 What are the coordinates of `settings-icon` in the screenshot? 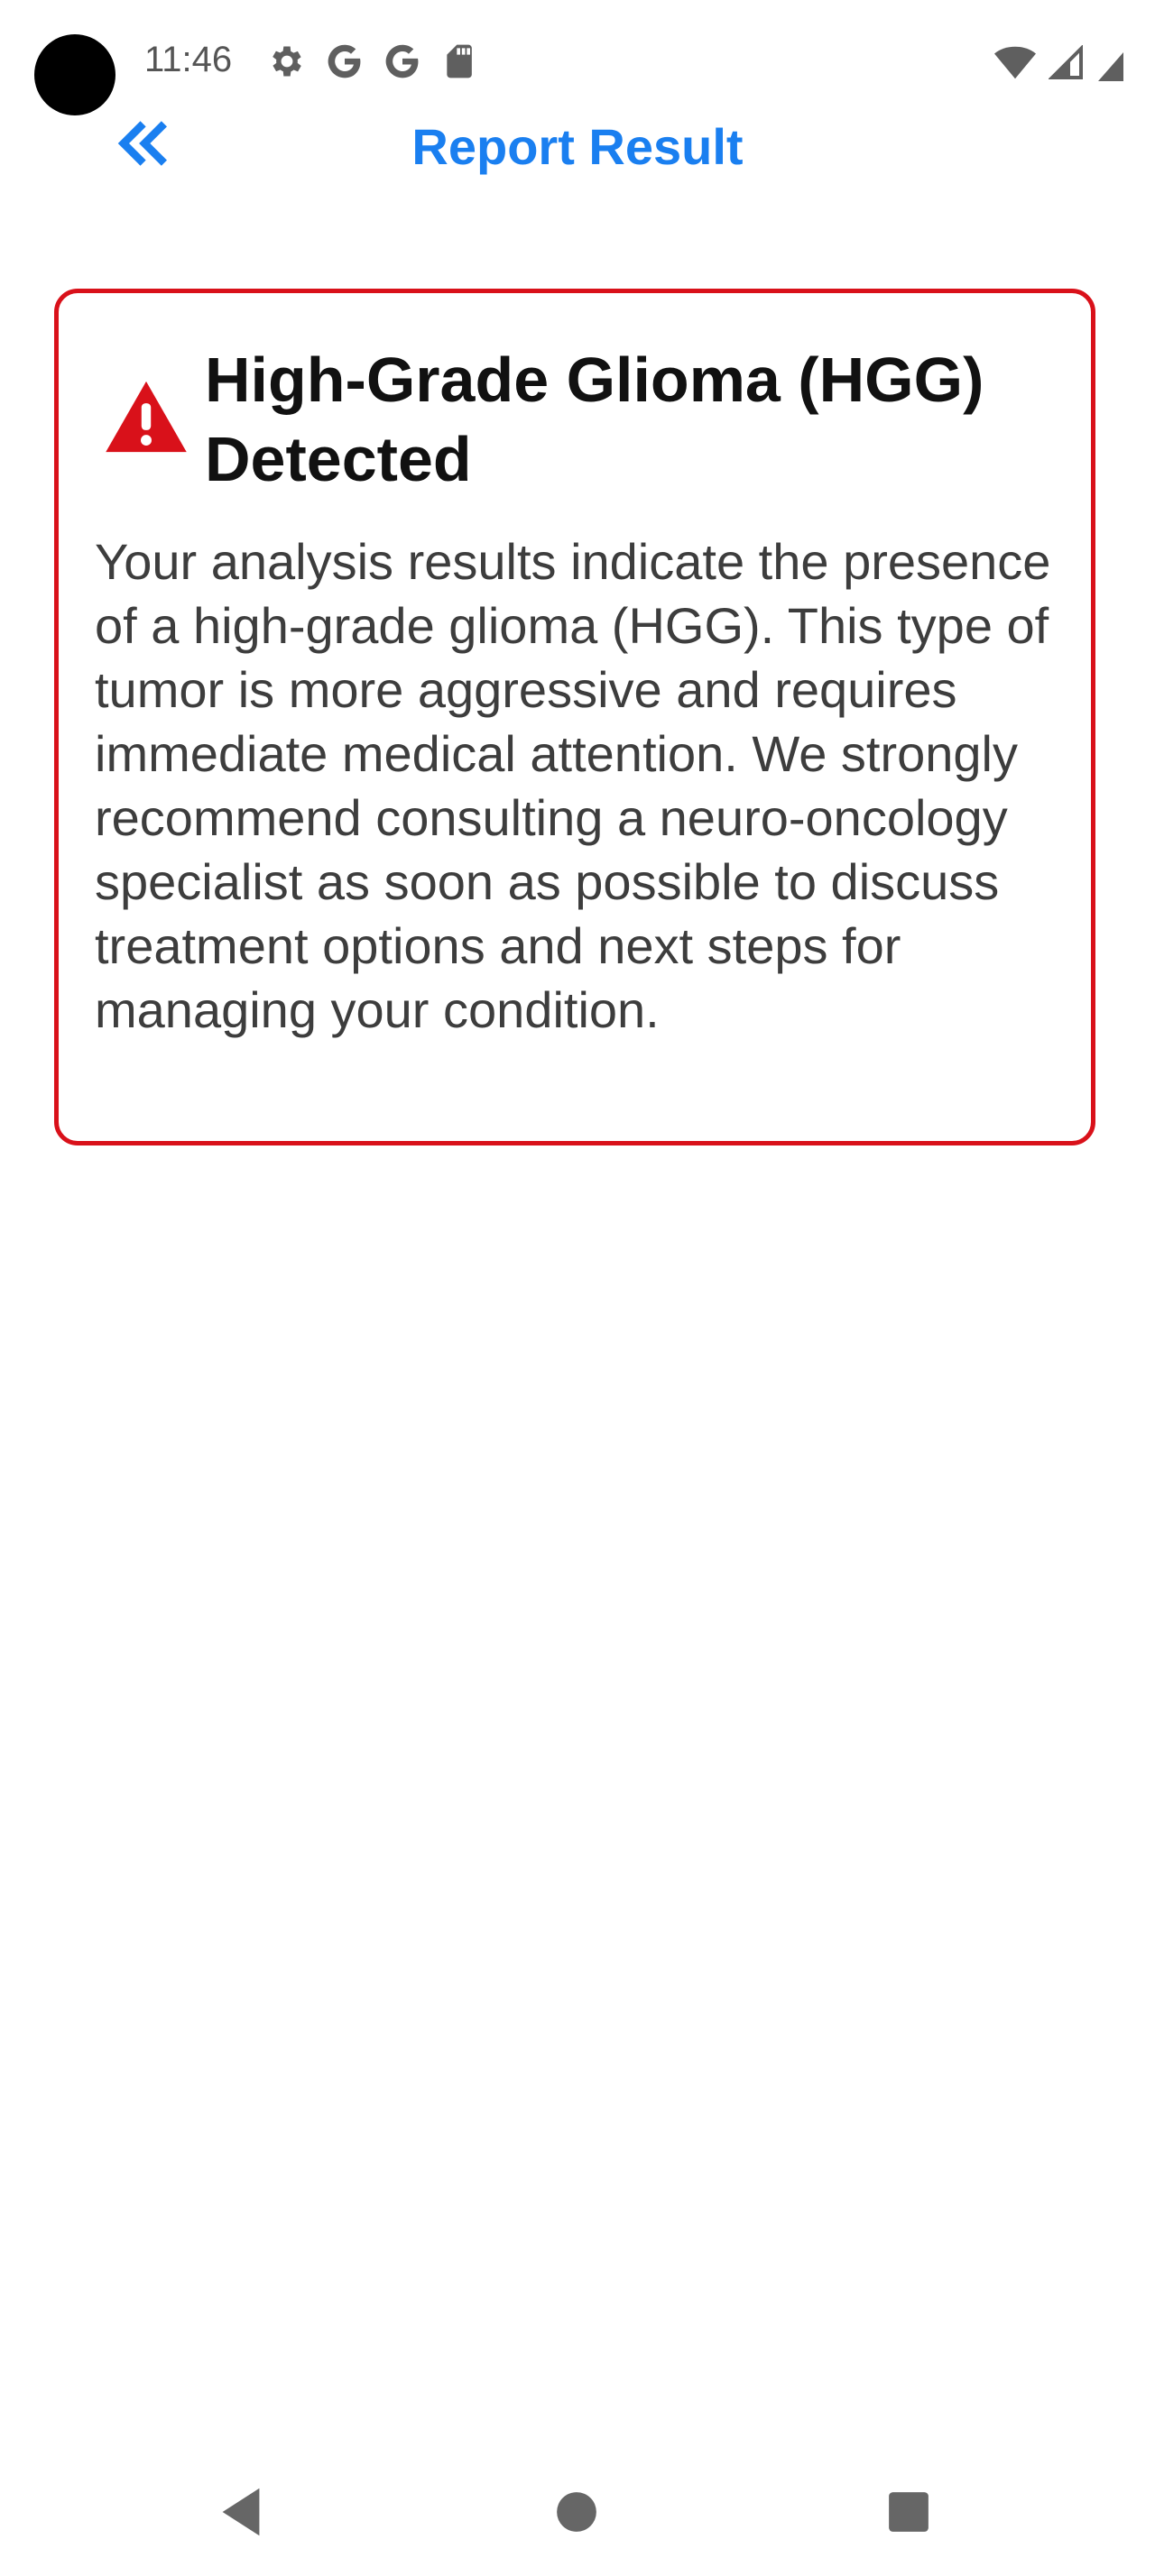 It's located at (287, 62).